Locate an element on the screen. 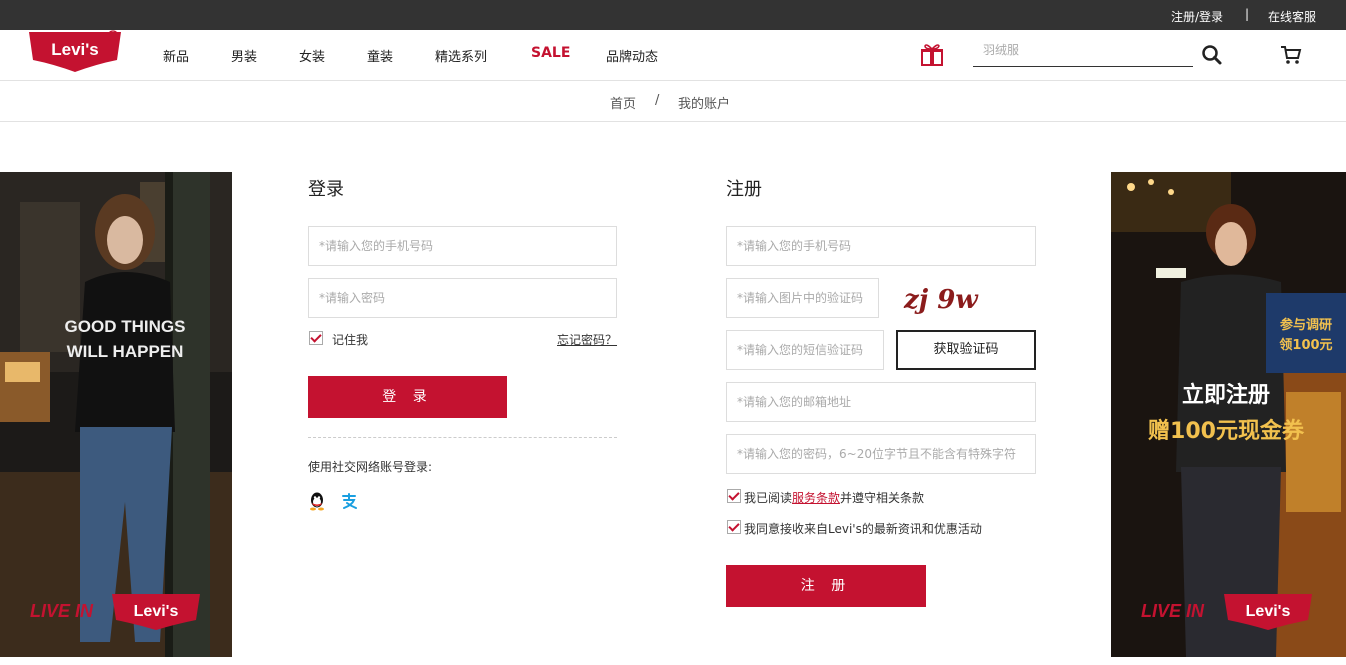 The image size is (1346, 665). login-phone-wrapper is located at coordinates (462, 246).